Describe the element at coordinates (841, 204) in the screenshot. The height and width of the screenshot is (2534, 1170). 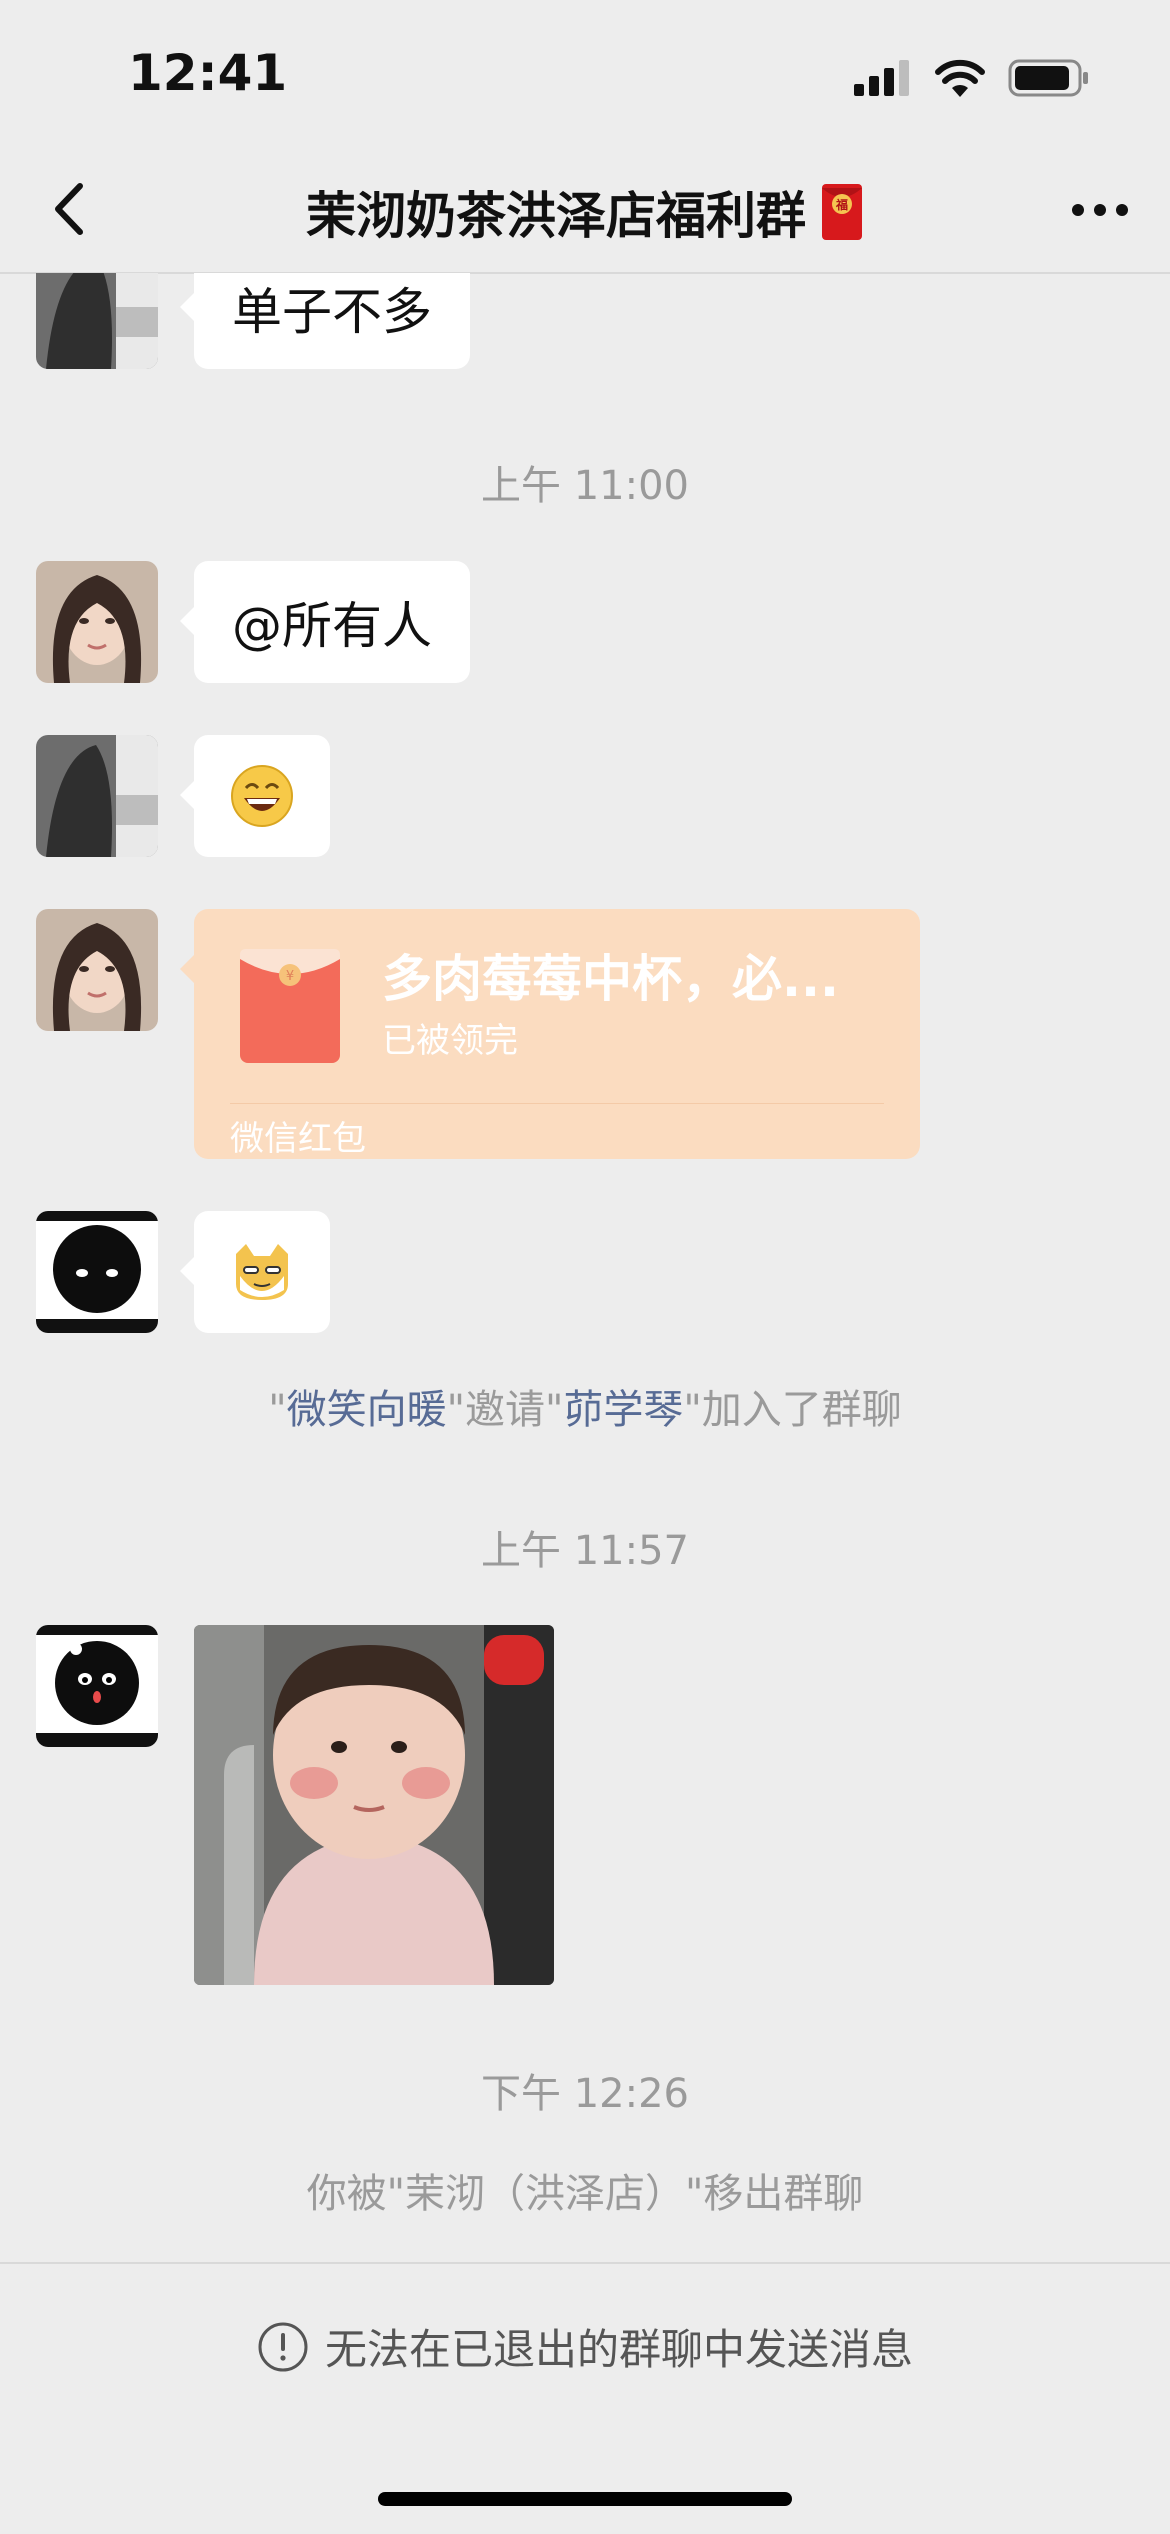
I see `svg-text: 福` at that location.